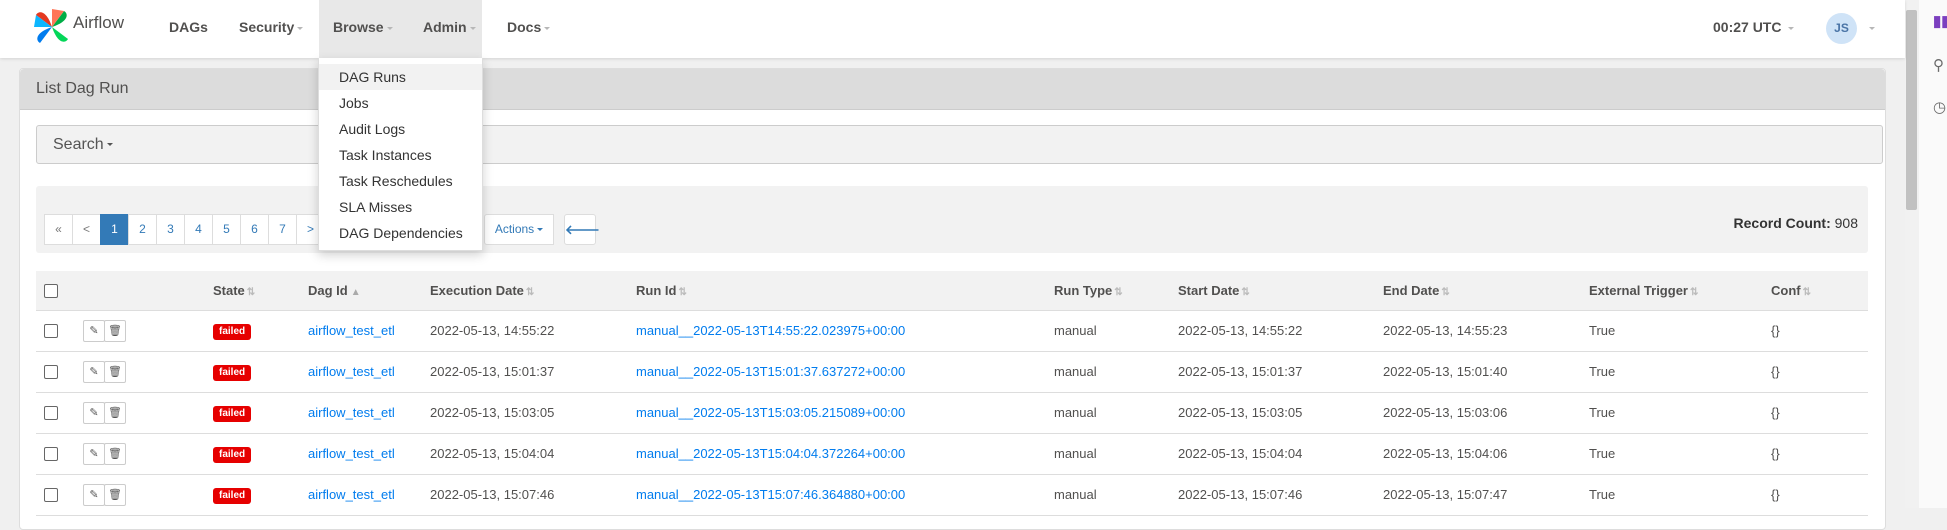 Image resolution: width=1947 pixels, height=530 pixels. I want to click on execution-date-cell: 2022-05-13, 15:07:46, so click(532, 495).